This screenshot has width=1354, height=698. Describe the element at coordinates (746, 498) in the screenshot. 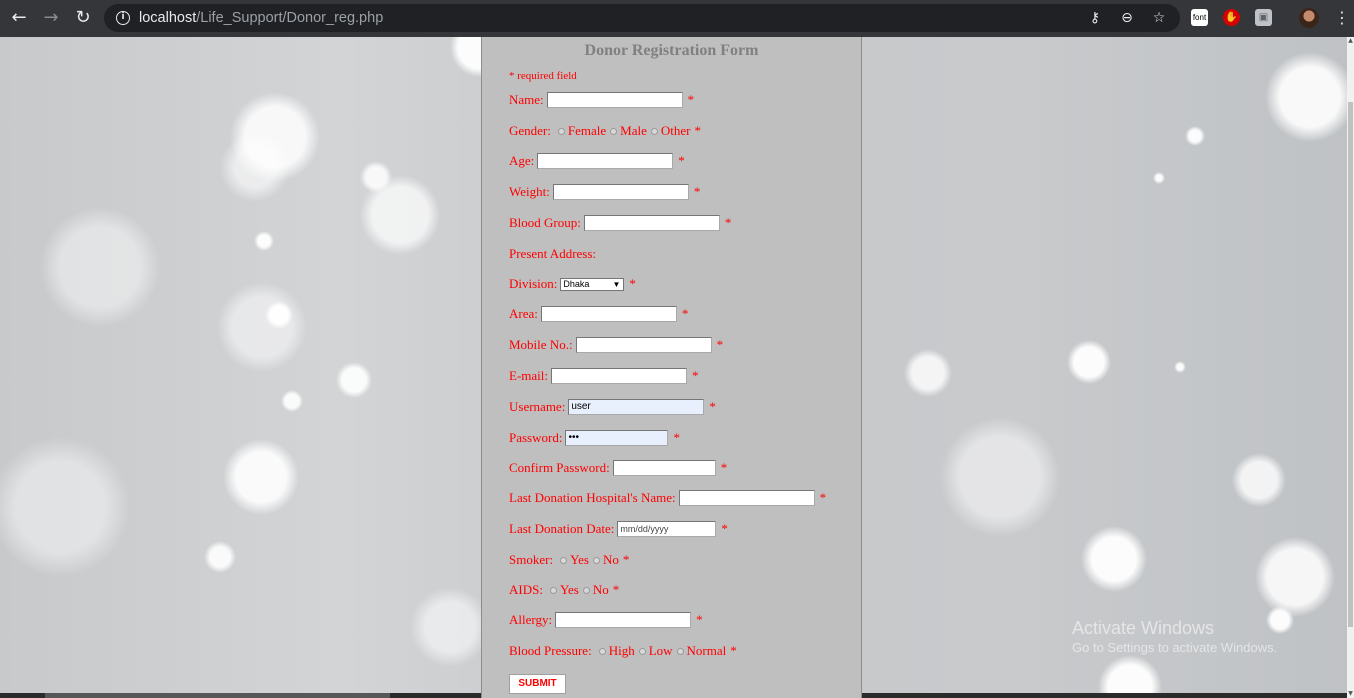

I see `hospital-input` at that location.